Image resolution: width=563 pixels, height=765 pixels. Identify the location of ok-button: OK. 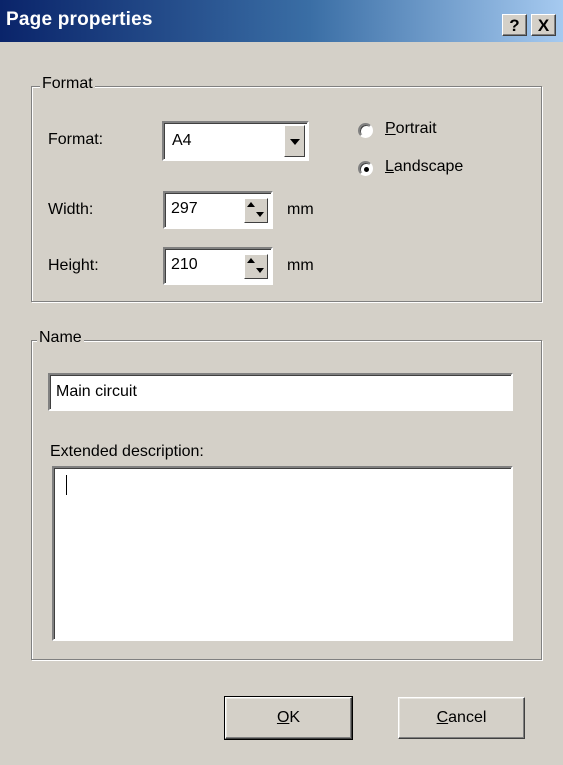
(288, 718).